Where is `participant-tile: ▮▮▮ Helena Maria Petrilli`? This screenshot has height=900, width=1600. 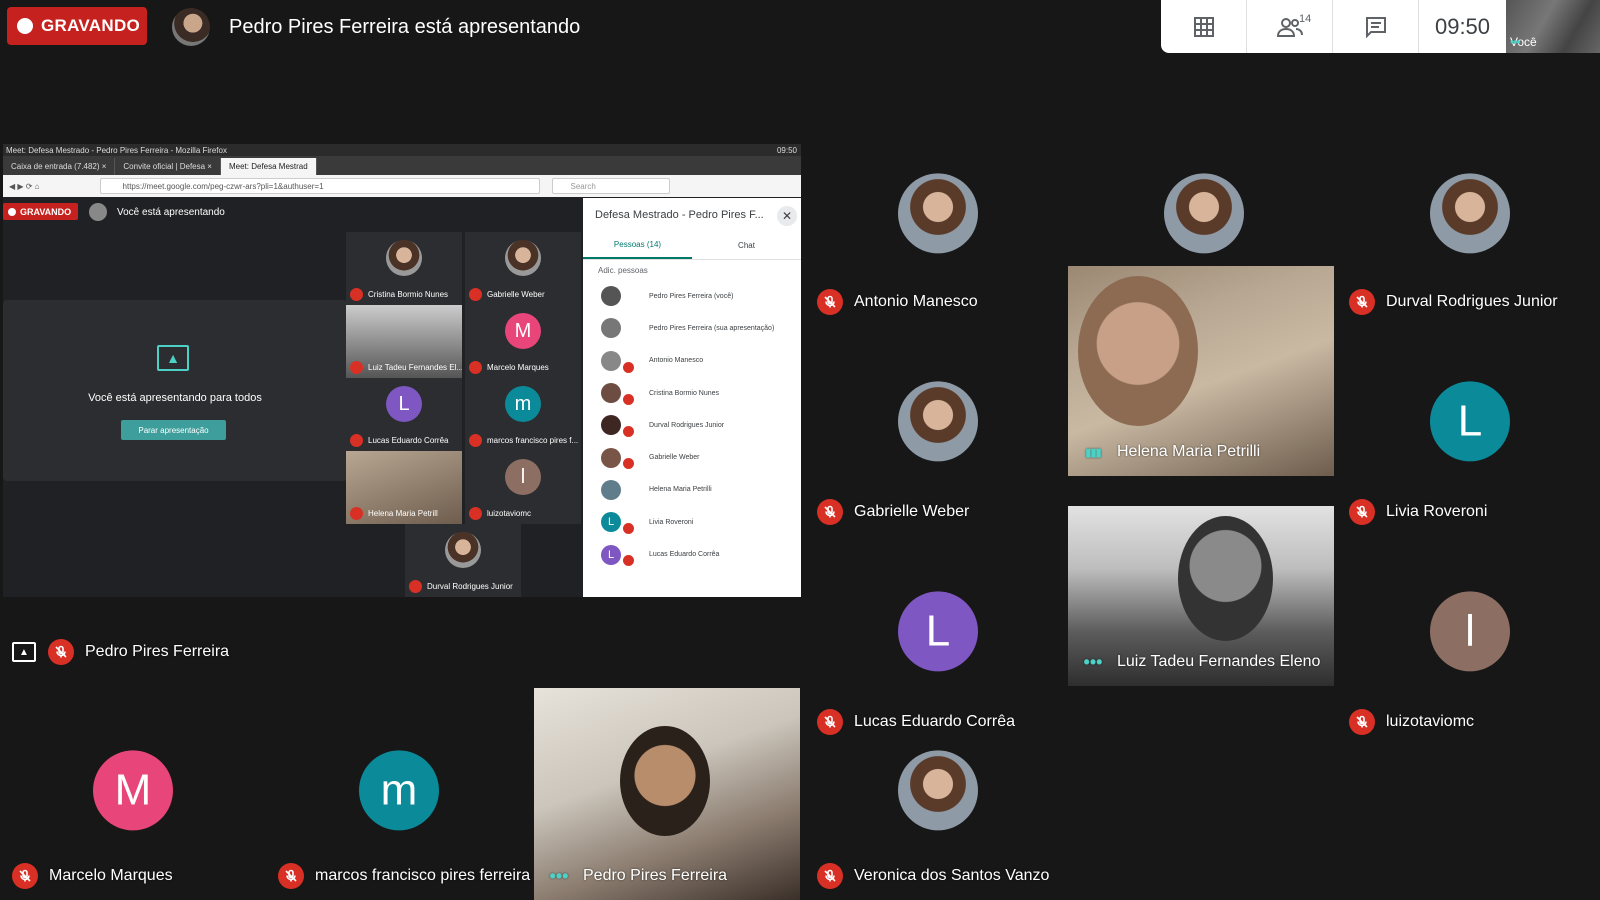
participant-tile: ▮▮▮ Helena Maria Petrilli is located at coordinates (1201, 371).